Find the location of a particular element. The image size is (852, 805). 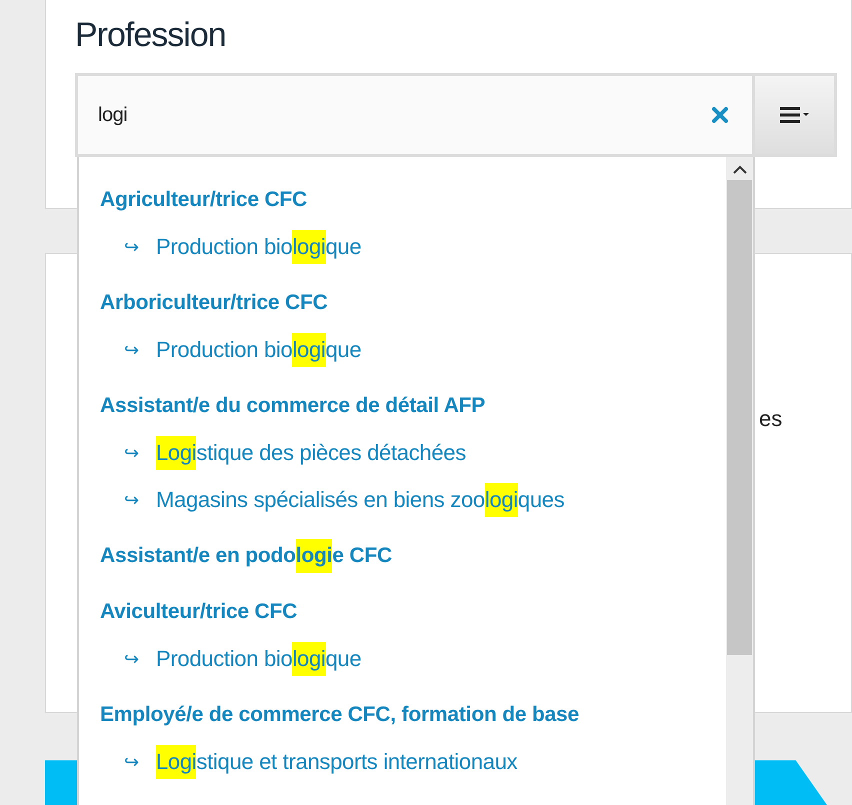

suggestion-heading: Agriculteur/trice CFC is located at coordinates (203, 200).